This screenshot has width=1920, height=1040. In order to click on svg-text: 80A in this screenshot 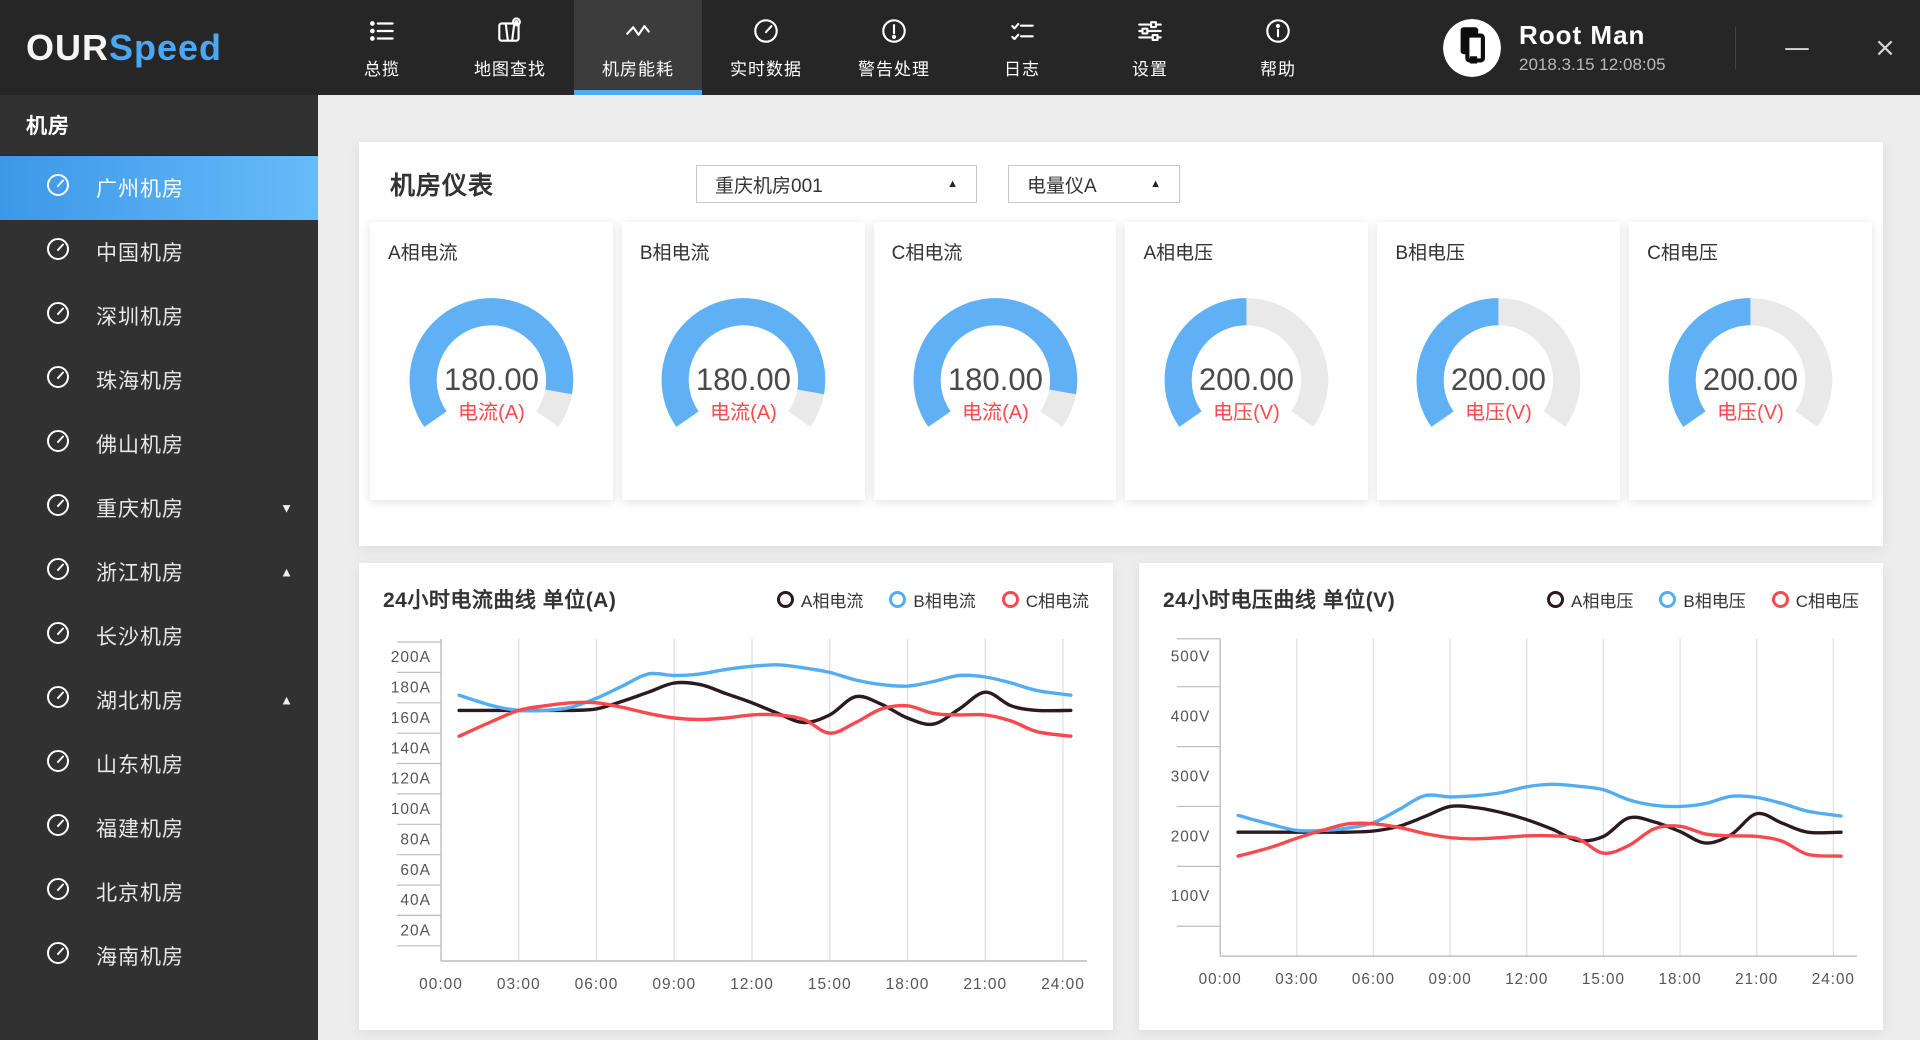, I will do `click(415, 840)`.